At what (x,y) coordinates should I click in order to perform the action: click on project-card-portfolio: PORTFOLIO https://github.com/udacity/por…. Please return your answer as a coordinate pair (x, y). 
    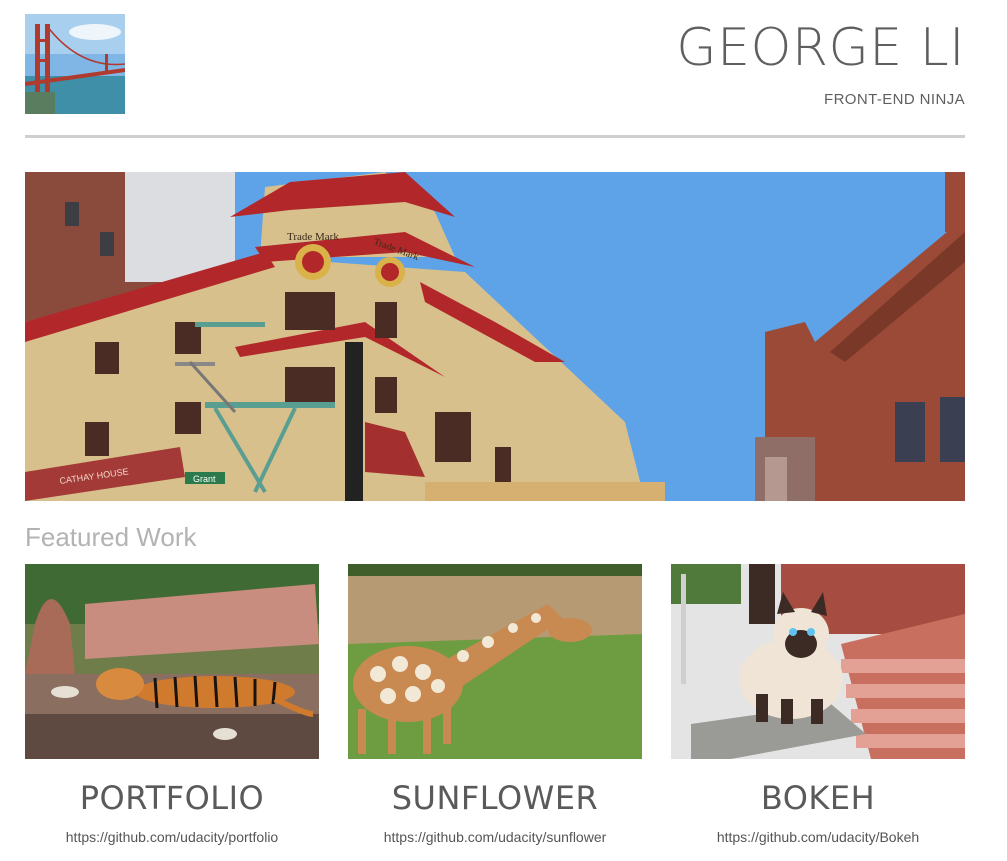
    Looking at the image, I should click on (172, 704).